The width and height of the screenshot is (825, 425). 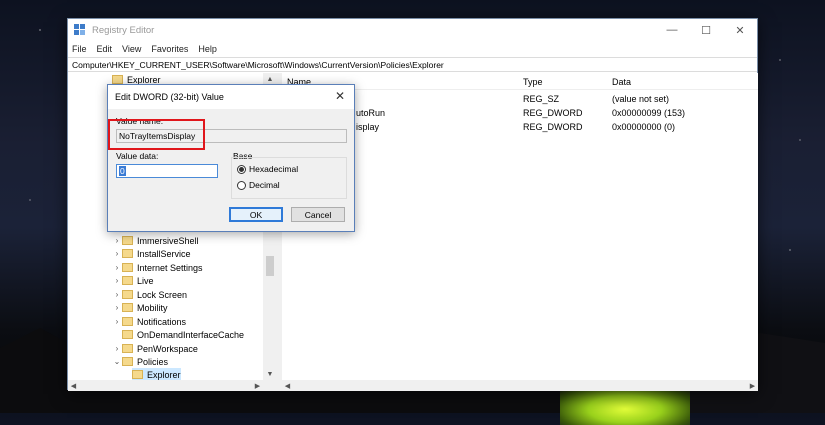 What do you see at coordinates (169, 49) in the screenshot?
I see `menu-favorites: Favorites` at bounding box center [169, 49].